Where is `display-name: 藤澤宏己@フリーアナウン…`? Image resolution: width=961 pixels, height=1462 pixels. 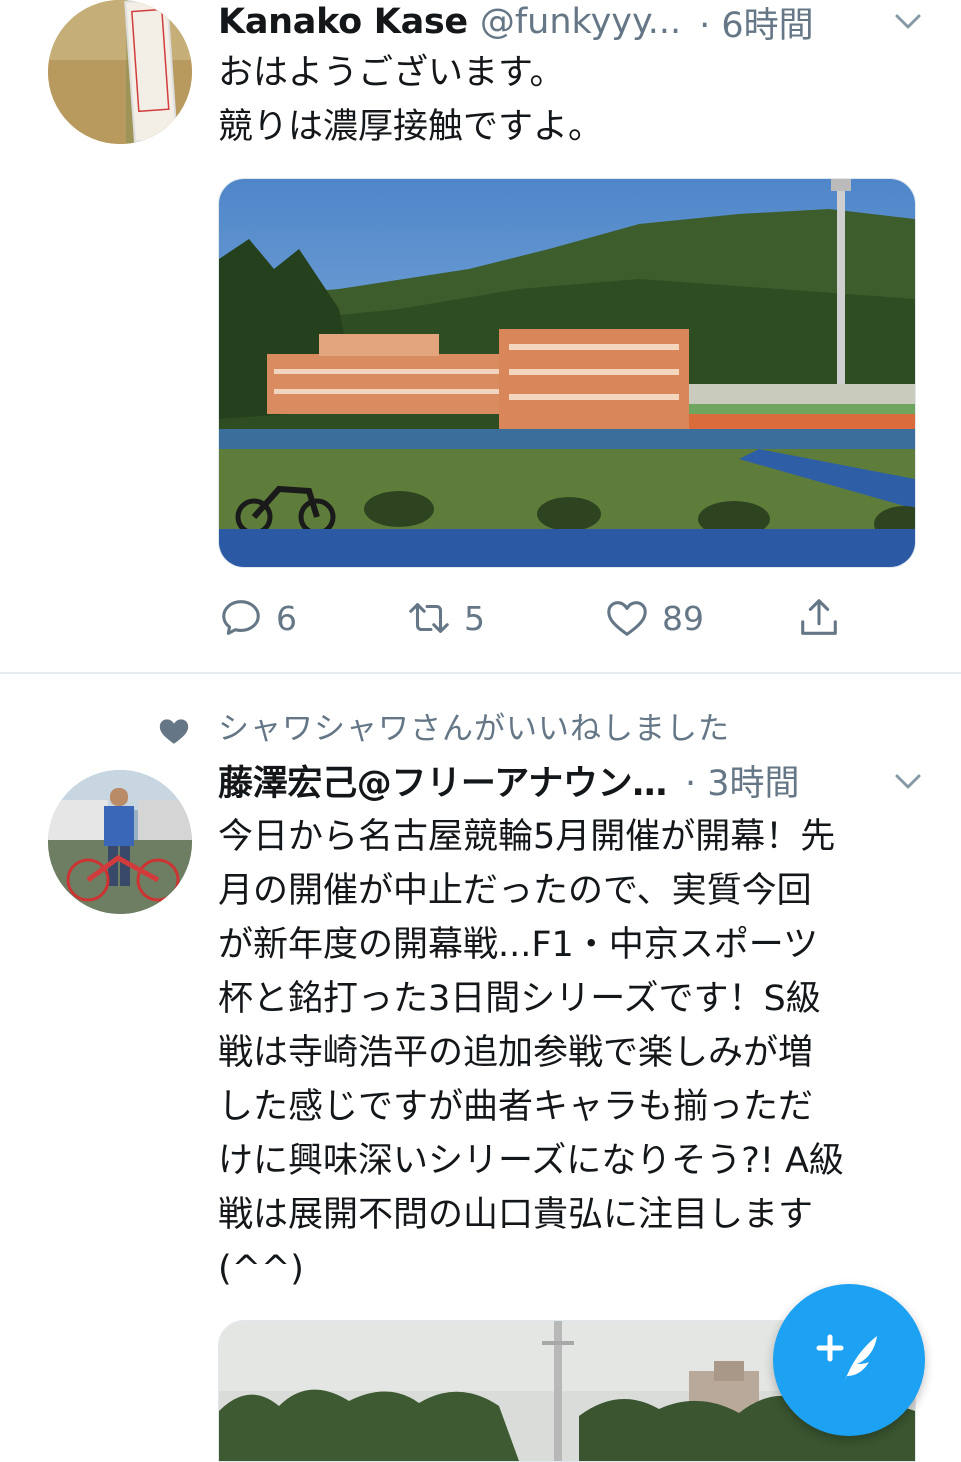
display-name: 藤澤宏己@フリーアナウン… is located at coordinates (442, 780).